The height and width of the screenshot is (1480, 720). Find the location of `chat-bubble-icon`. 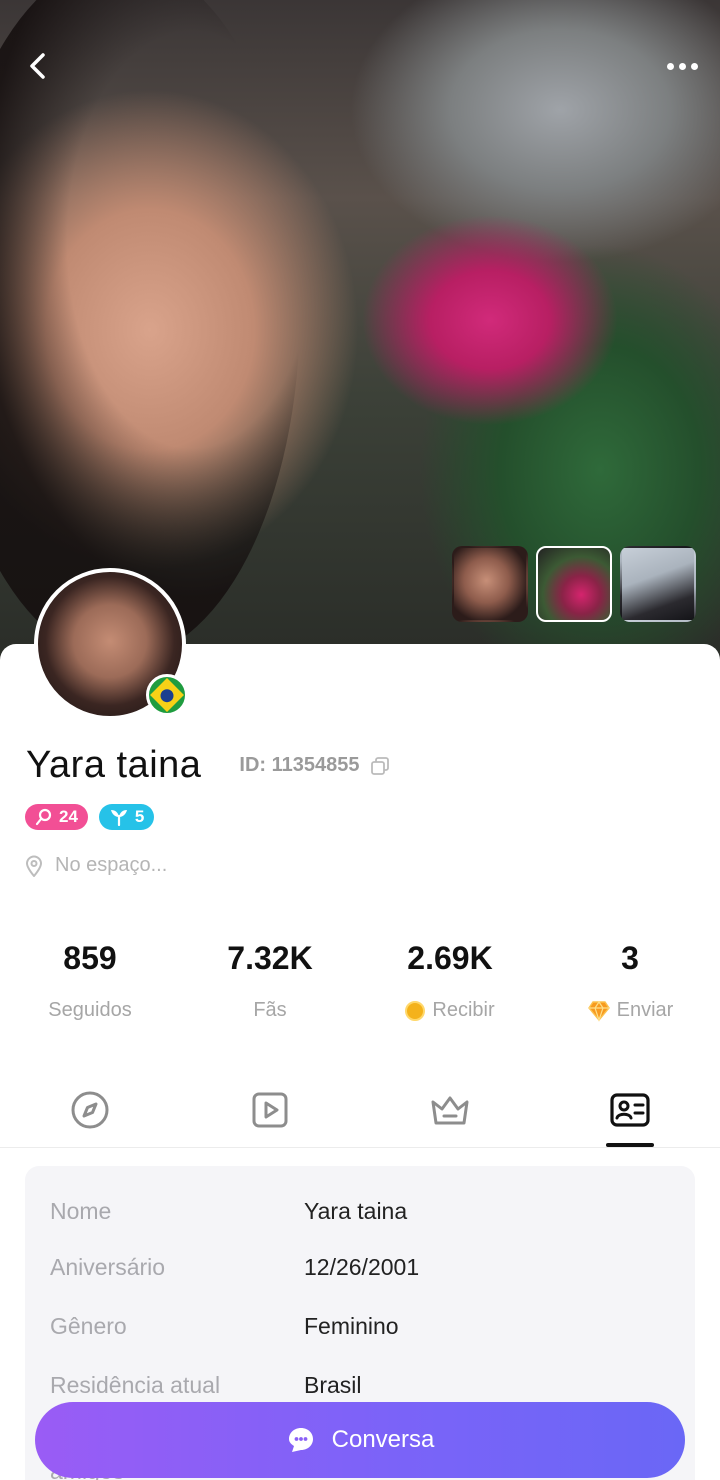

chat-bubble-icon is located at coordinates (300, 1440).